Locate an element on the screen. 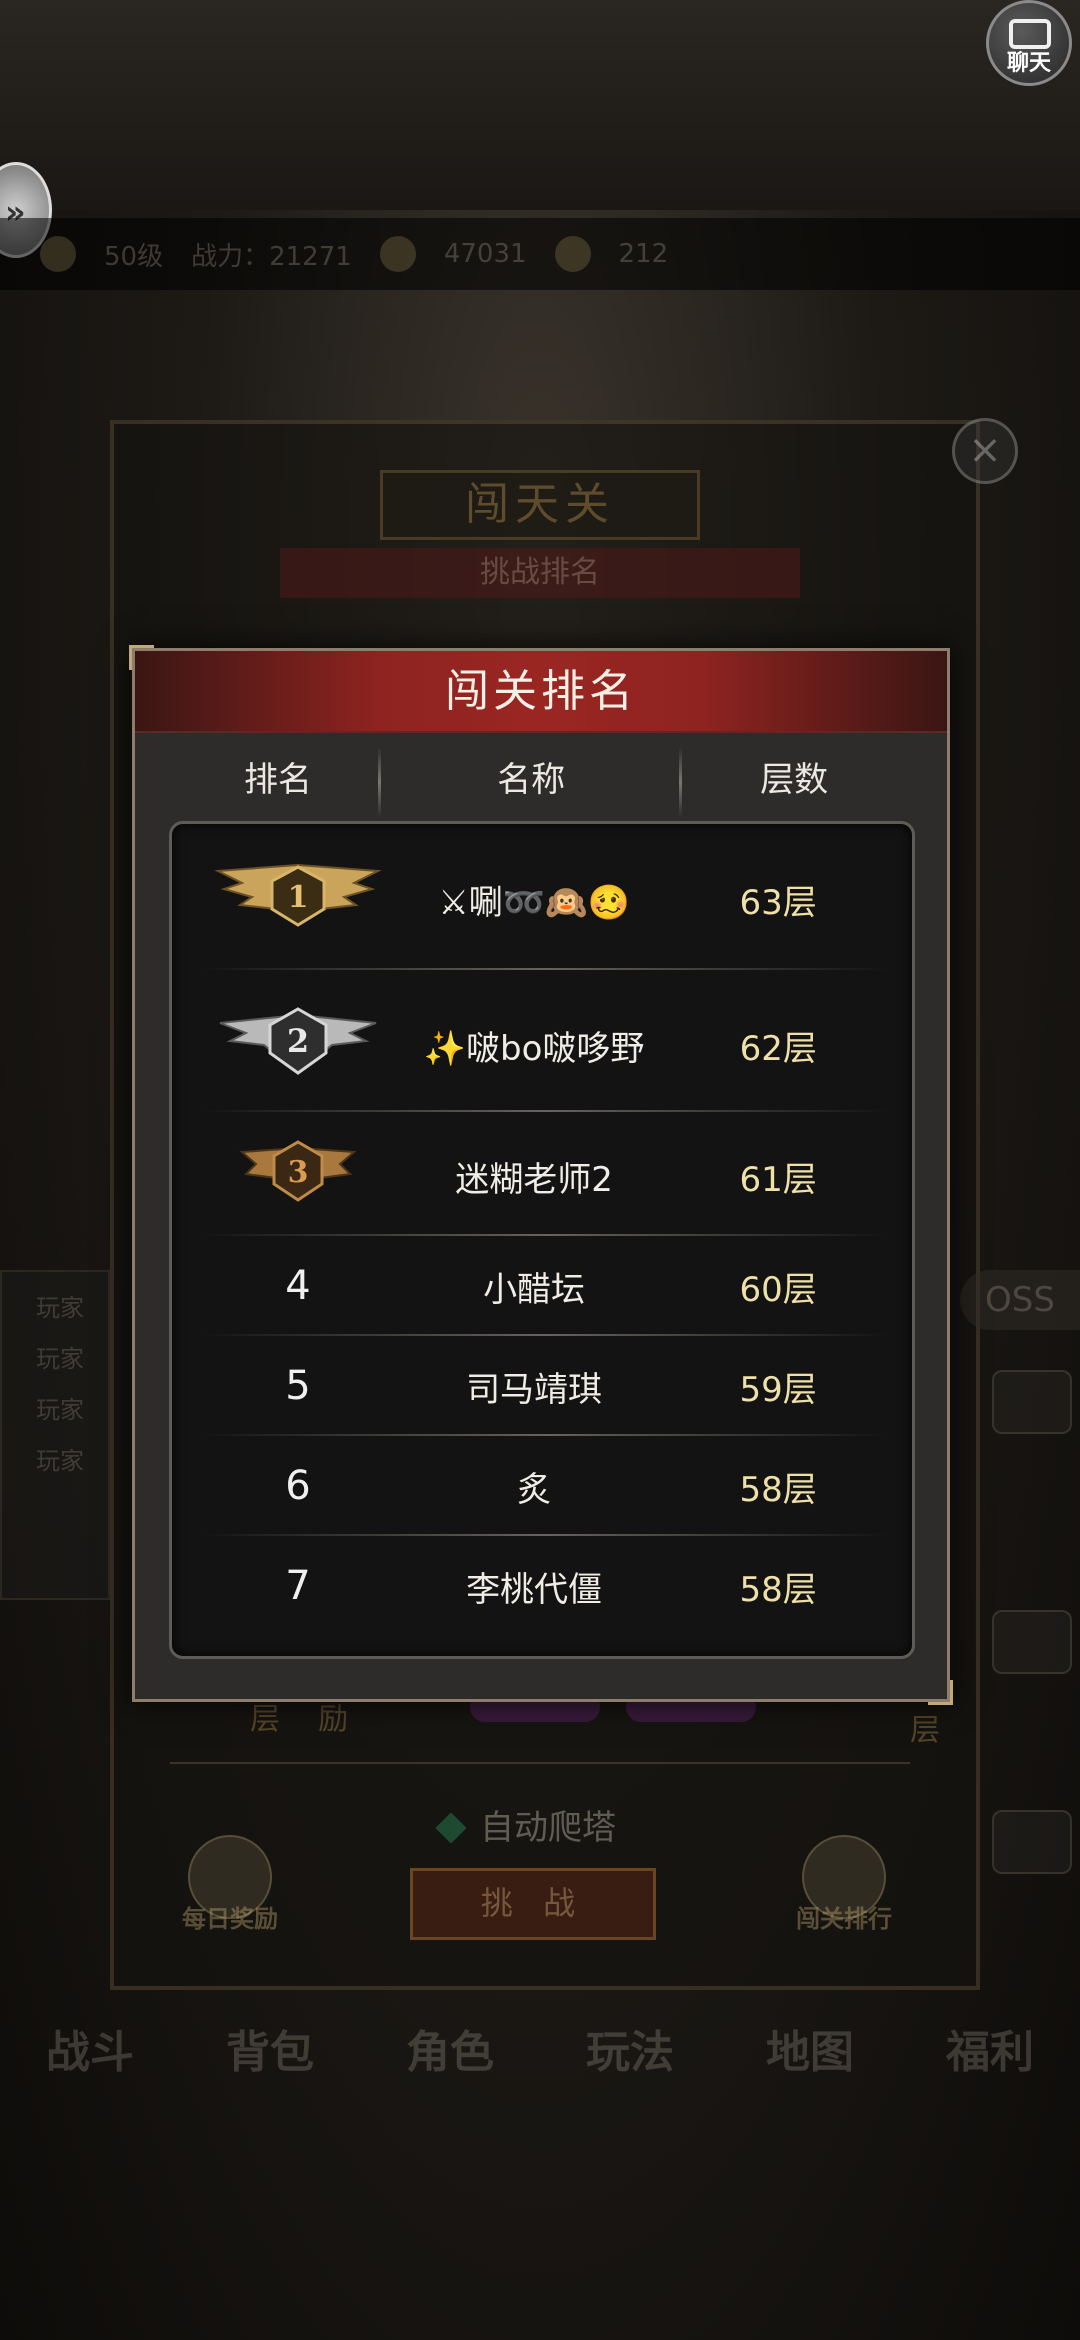 Image resolution: width=1080 pixels, height=2340 pixels. rank-cell: 3 is located at coordinates (298, 1176).